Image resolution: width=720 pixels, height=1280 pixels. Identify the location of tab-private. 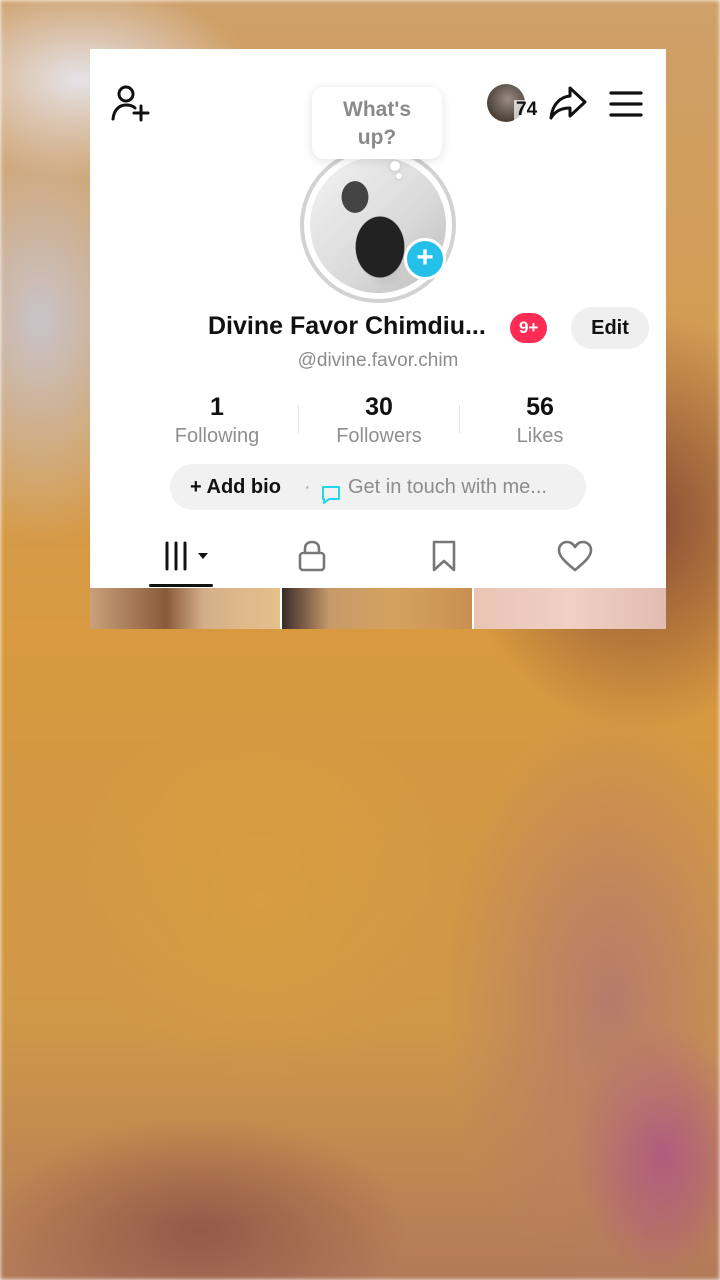
(312, 559).